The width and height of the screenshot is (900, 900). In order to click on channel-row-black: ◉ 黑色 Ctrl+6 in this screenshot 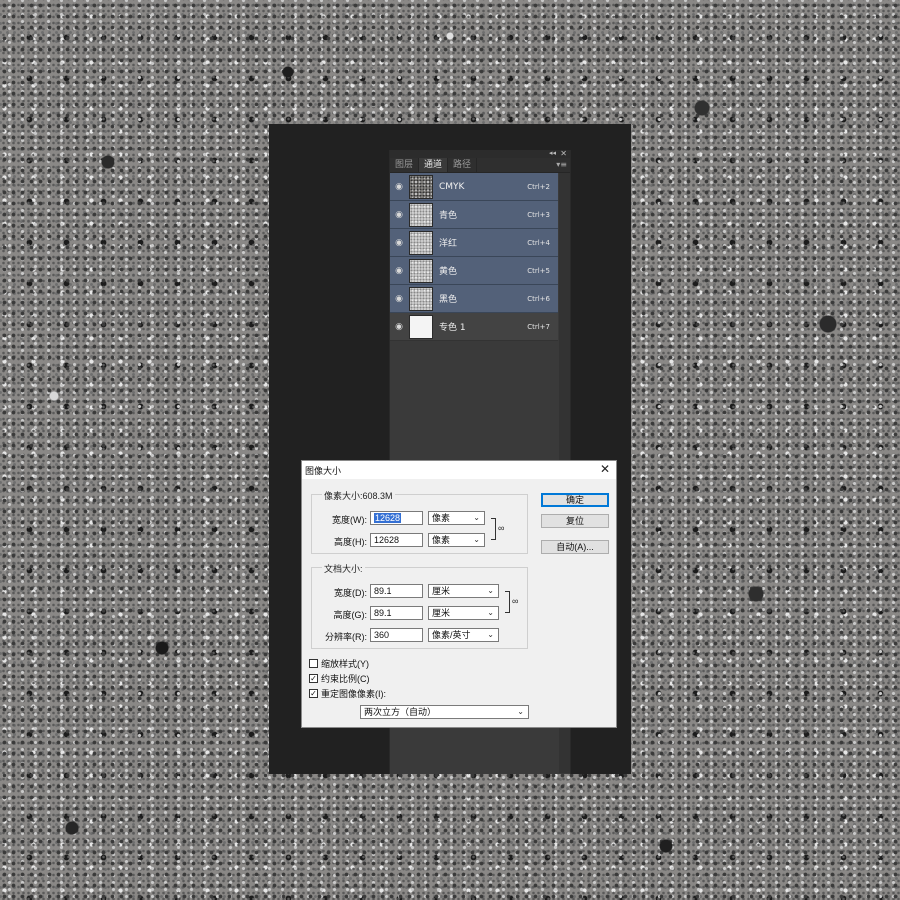, I will do `click(474, 299)`.